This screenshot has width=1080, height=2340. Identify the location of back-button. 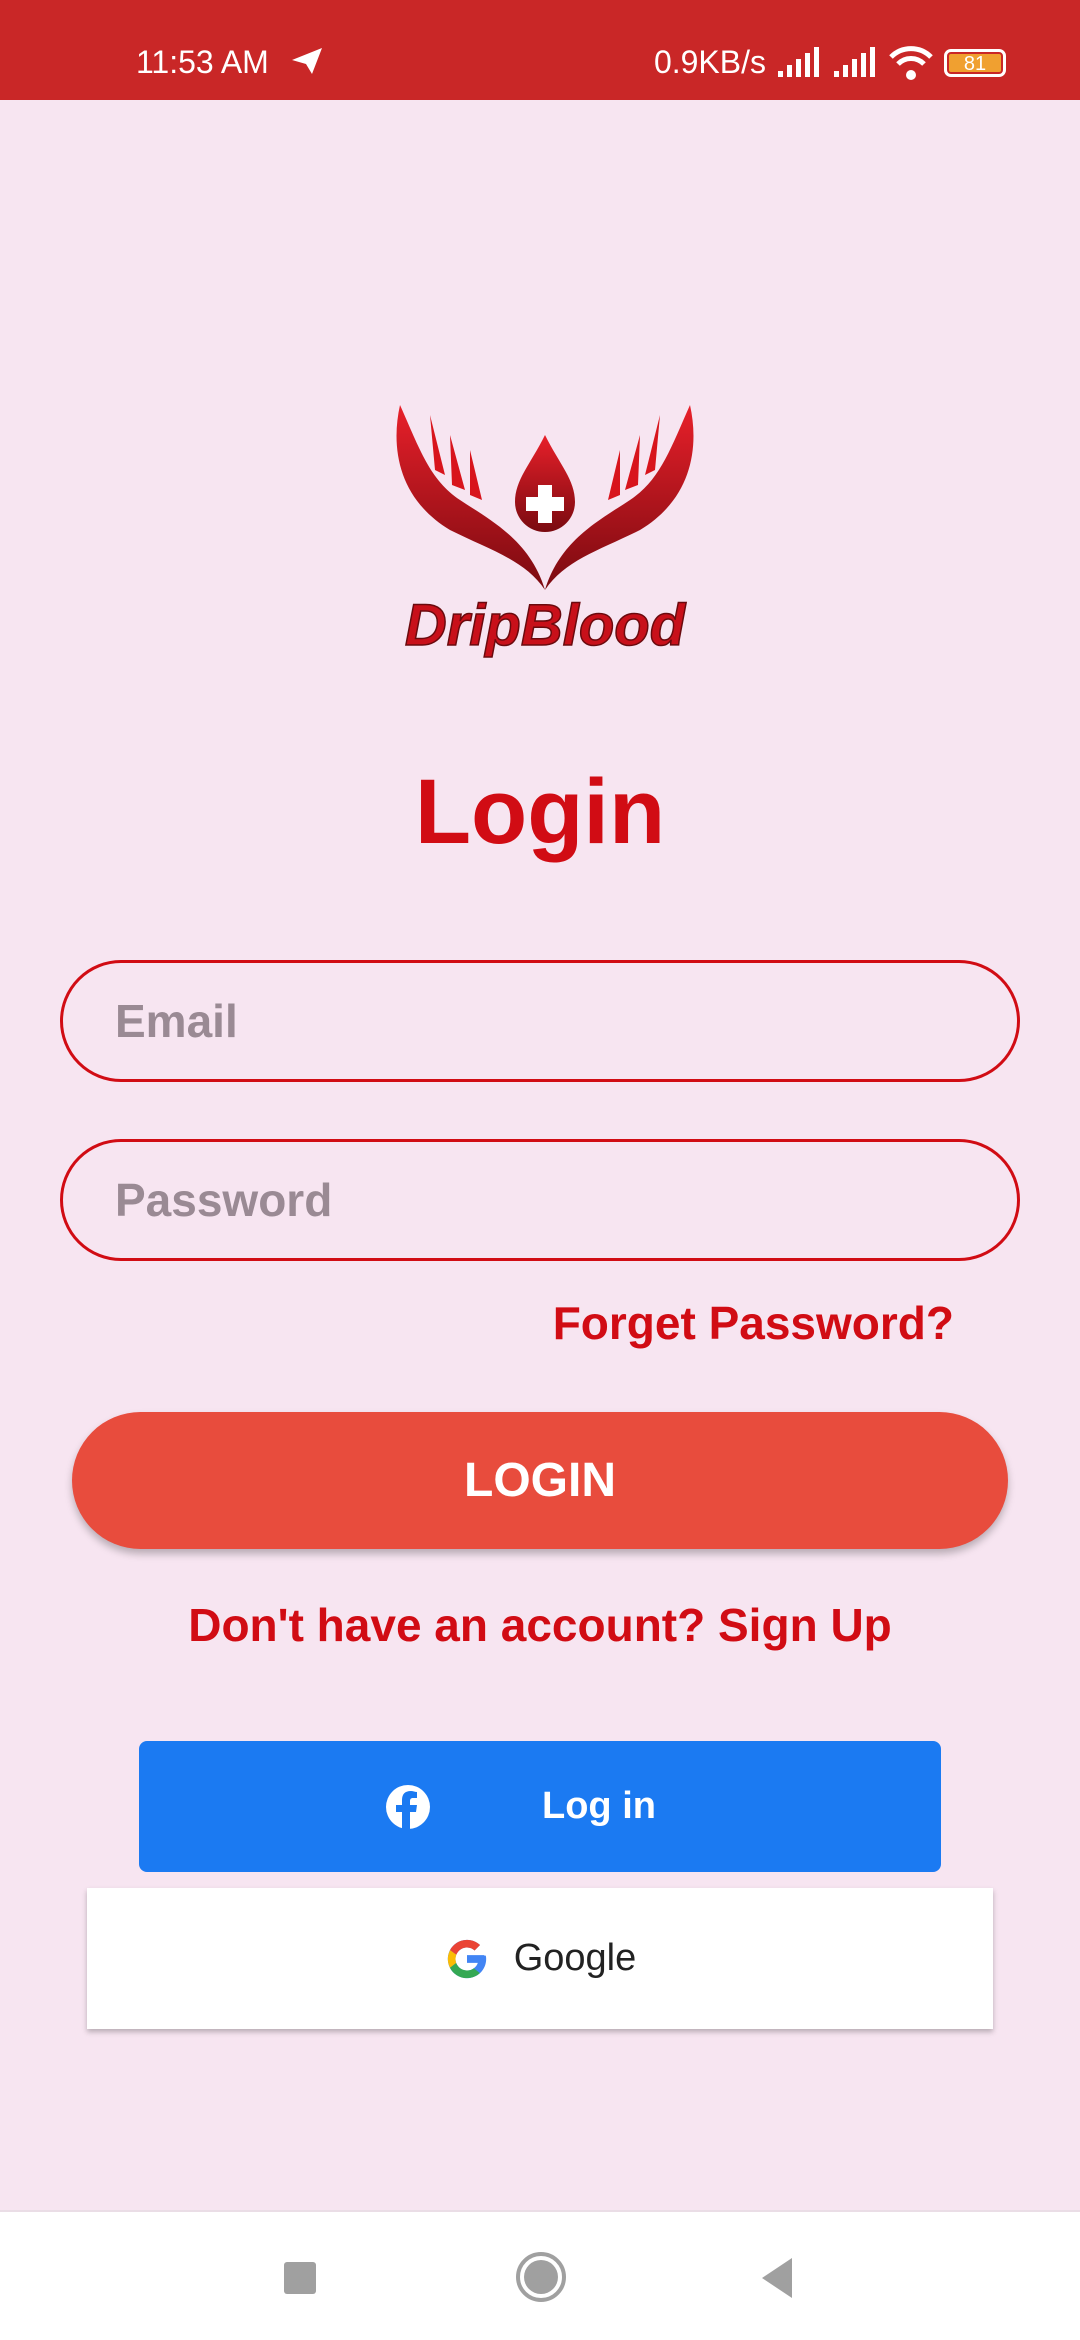
(776, 2278).